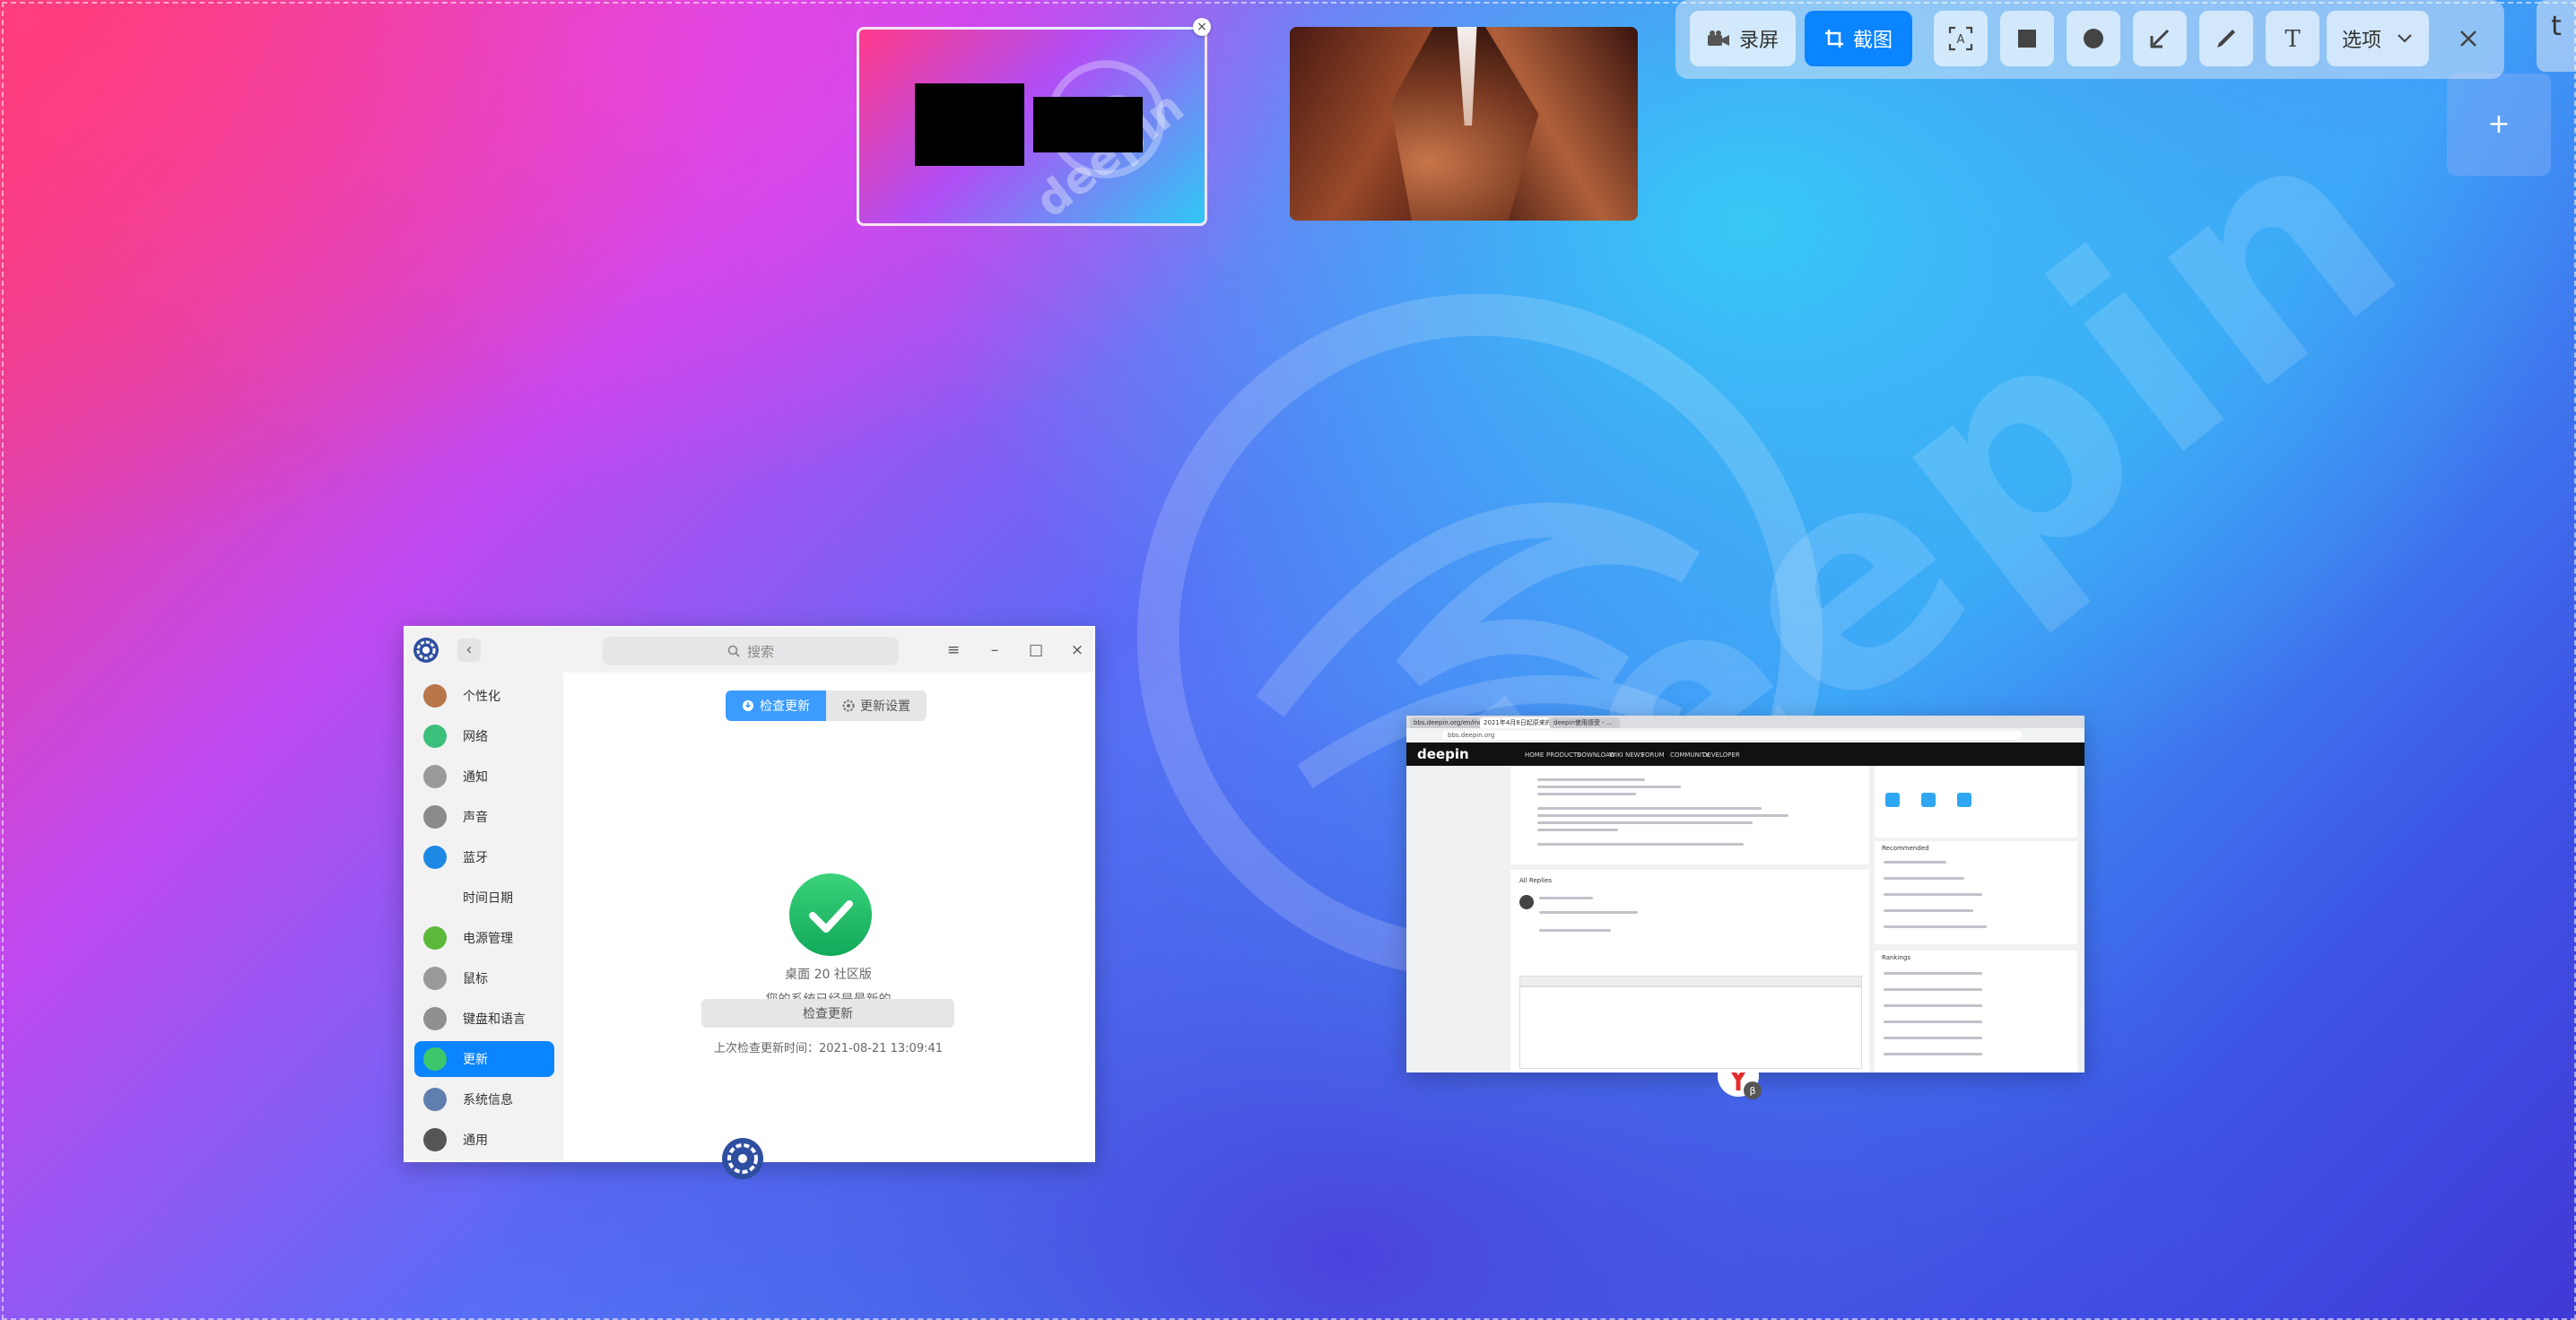 This screenshot has width=2576, height=1320. I want to click on sidebar-item-label: 通知, so click(475, 778).